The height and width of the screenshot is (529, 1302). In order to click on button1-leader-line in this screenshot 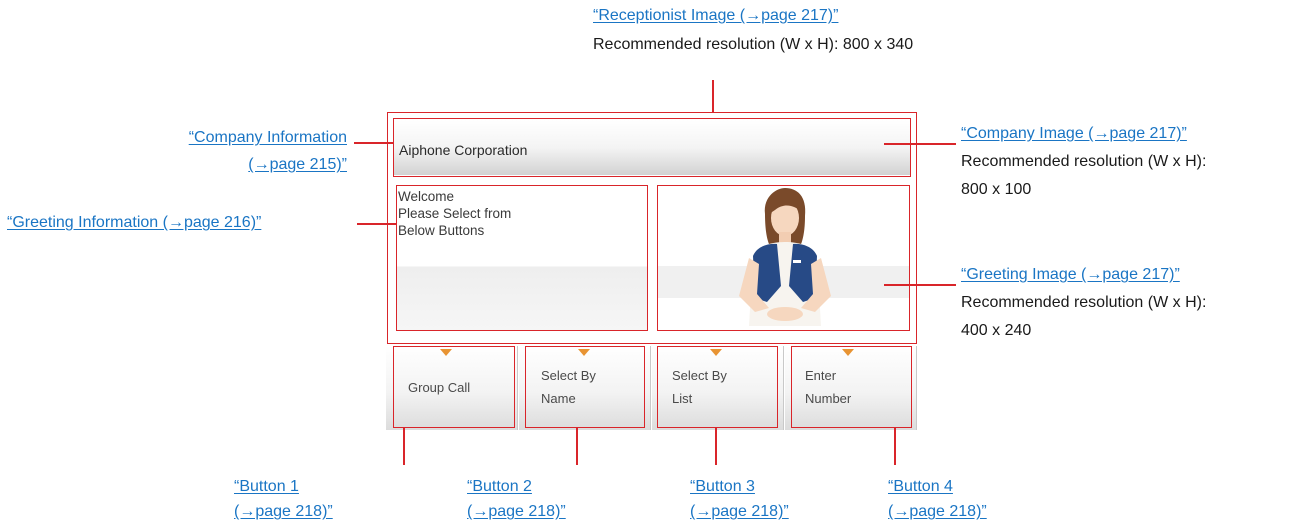, I will do `click(404, 446)`.